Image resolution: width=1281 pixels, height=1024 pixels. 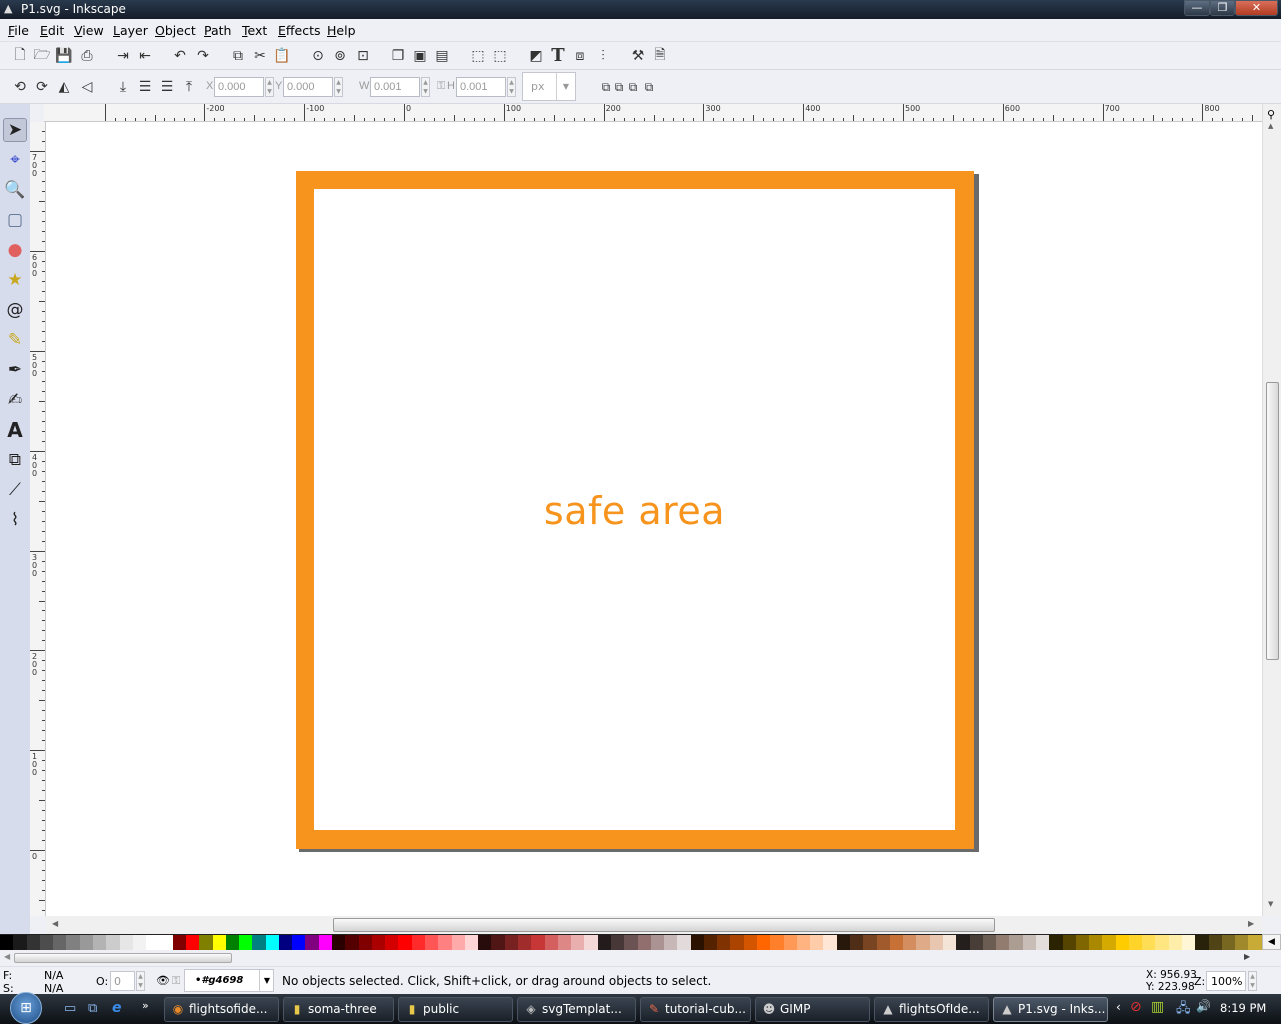 What do you see at coordinates (53, 975) in the screenshot?
I see `fill-value: N/A` at bounding box center [53, 975].